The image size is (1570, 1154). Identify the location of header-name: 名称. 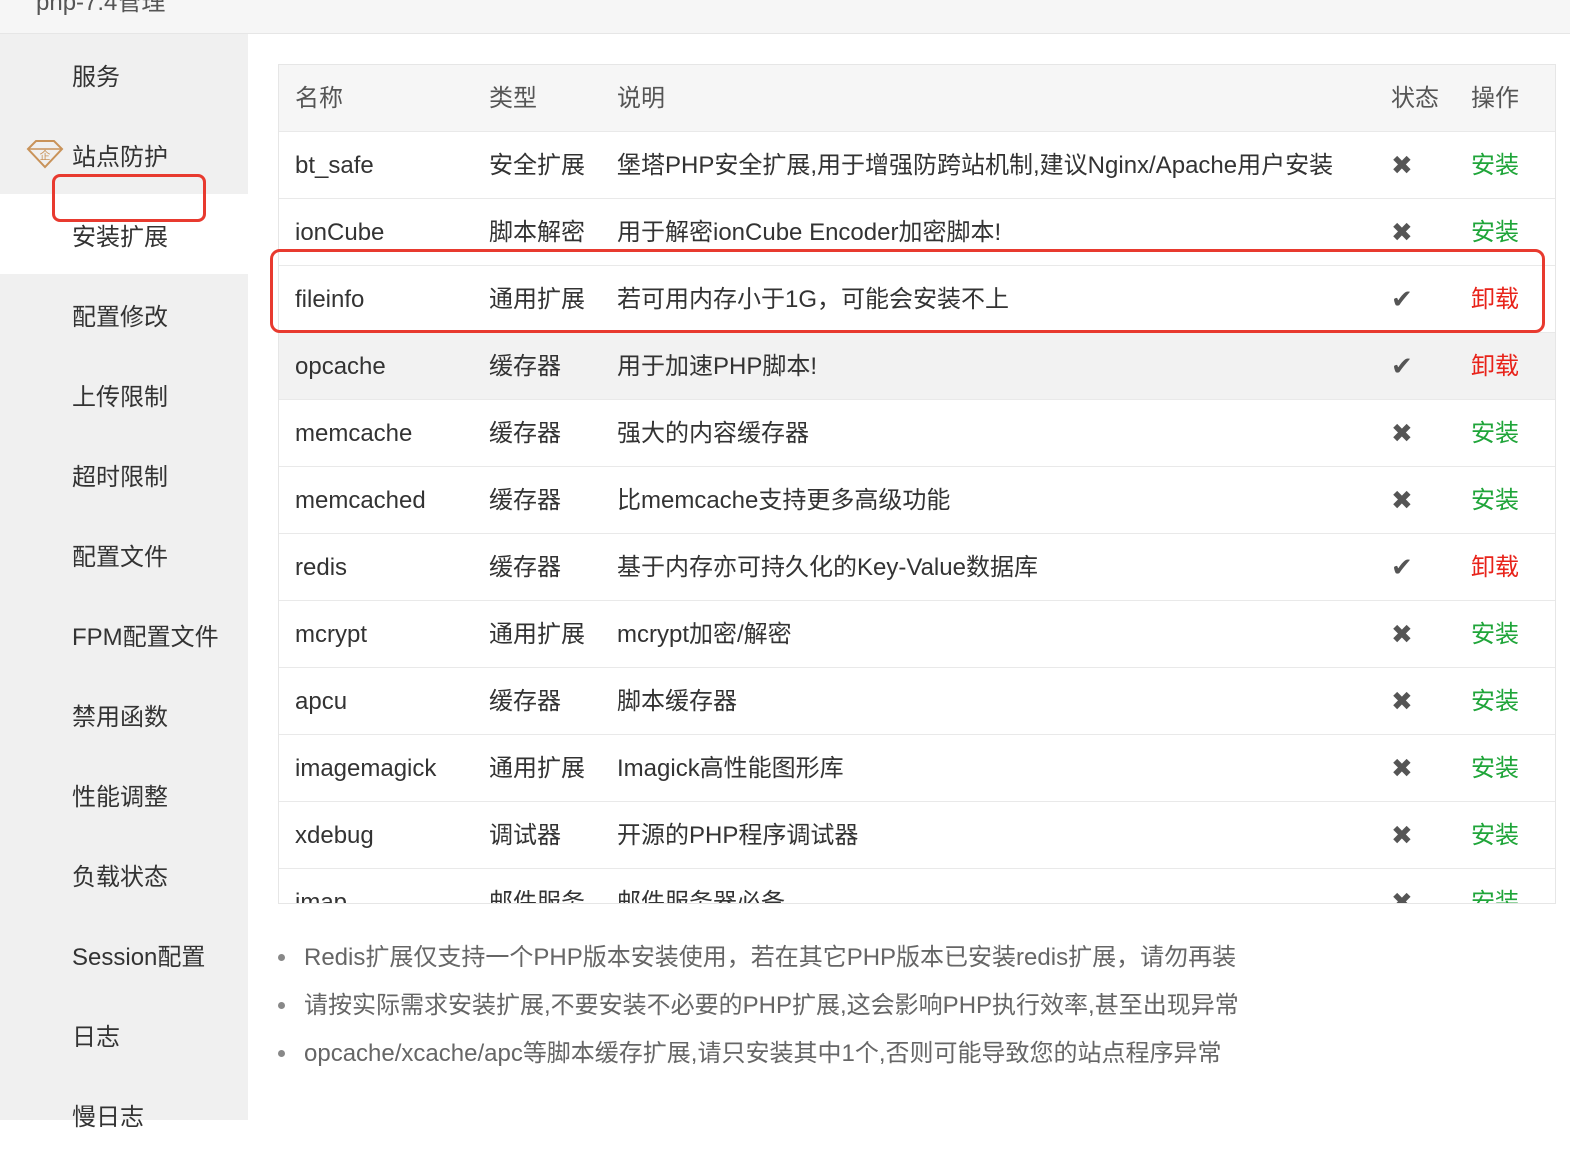
(319, 98).